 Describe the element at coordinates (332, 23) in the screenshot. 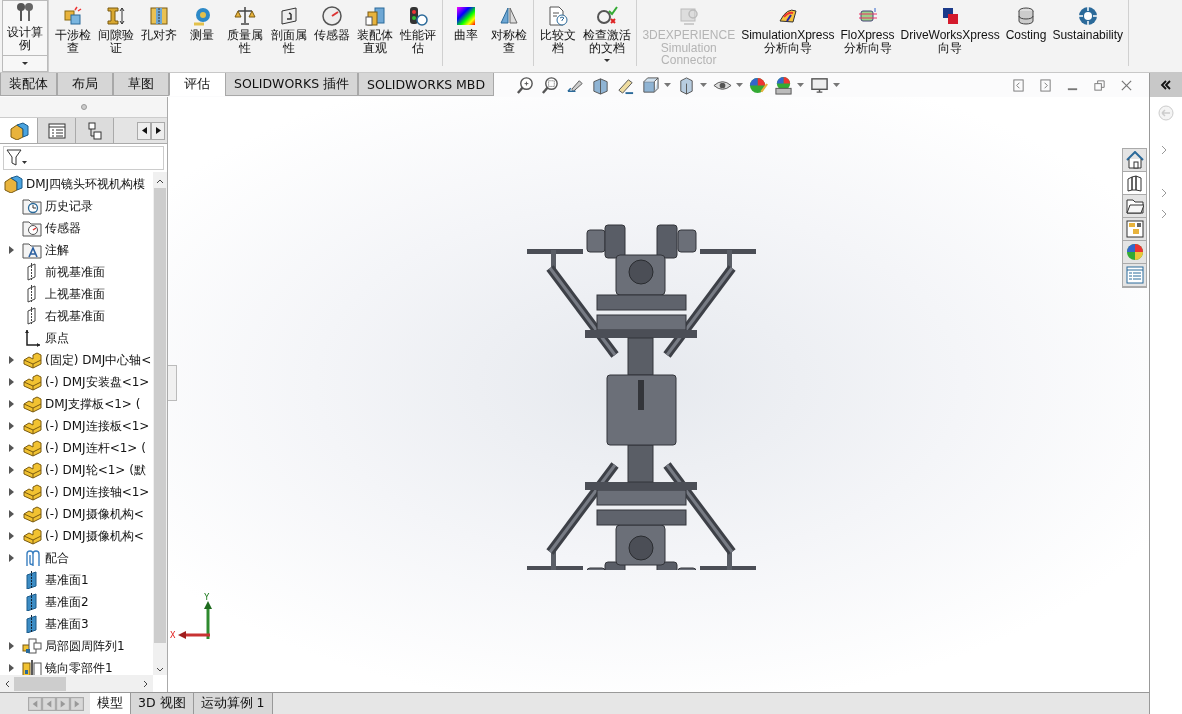

I see `toolbar-button: 传感器` at that location.